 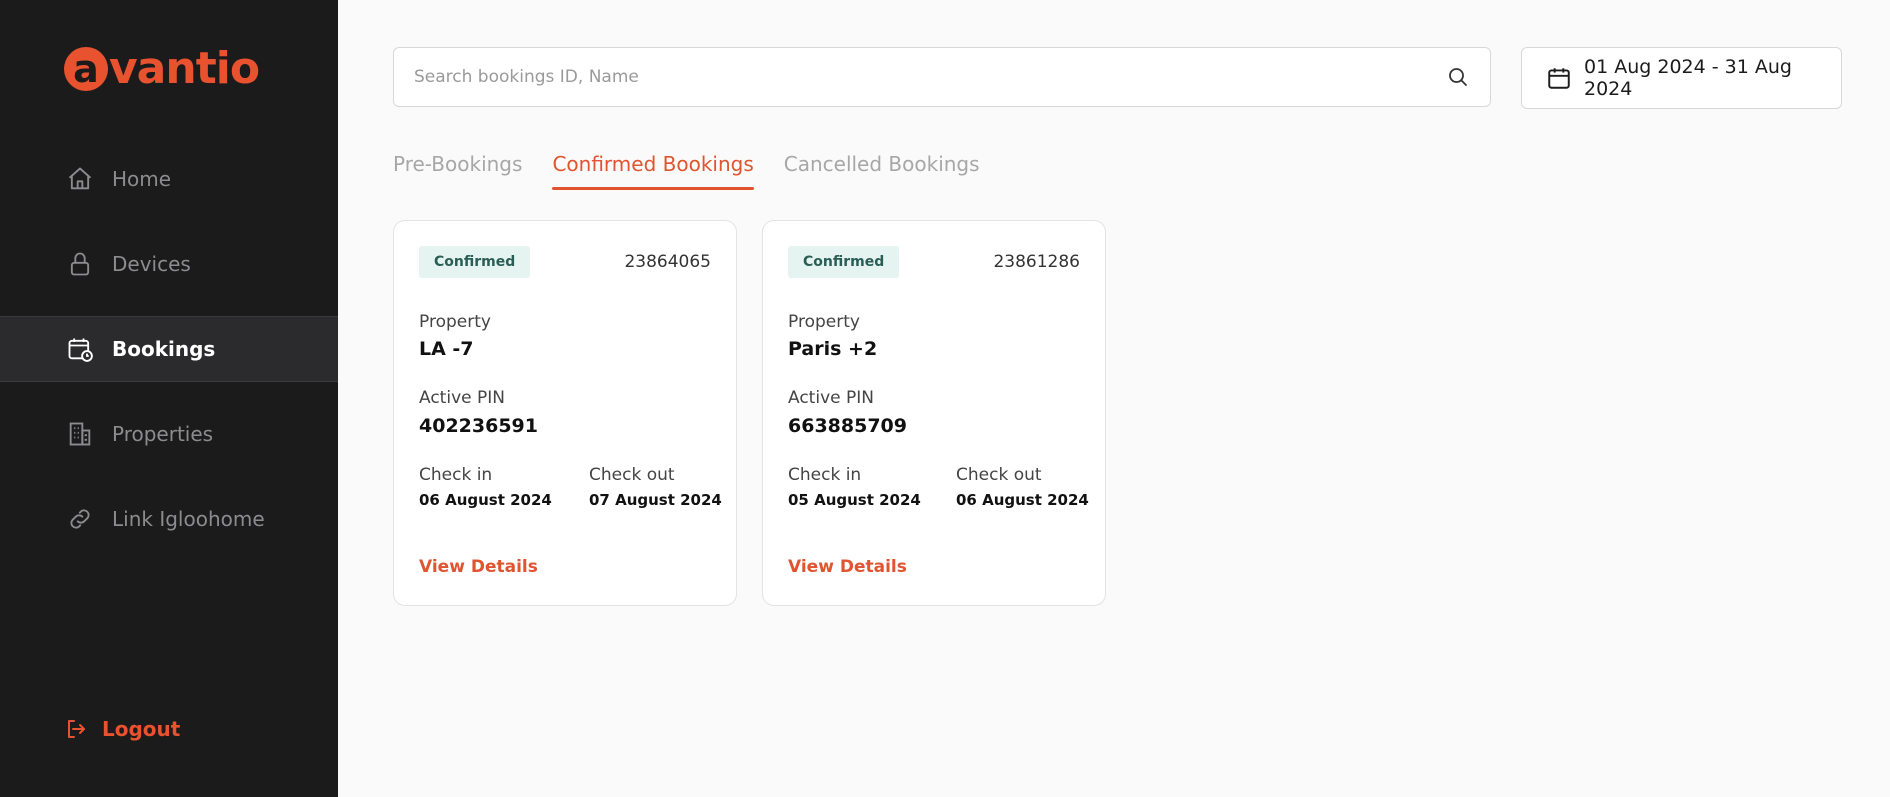 What do you see at coordinates (80, 179) in the screenshot?
I see `home-icon` at bounding box center [80, 179].